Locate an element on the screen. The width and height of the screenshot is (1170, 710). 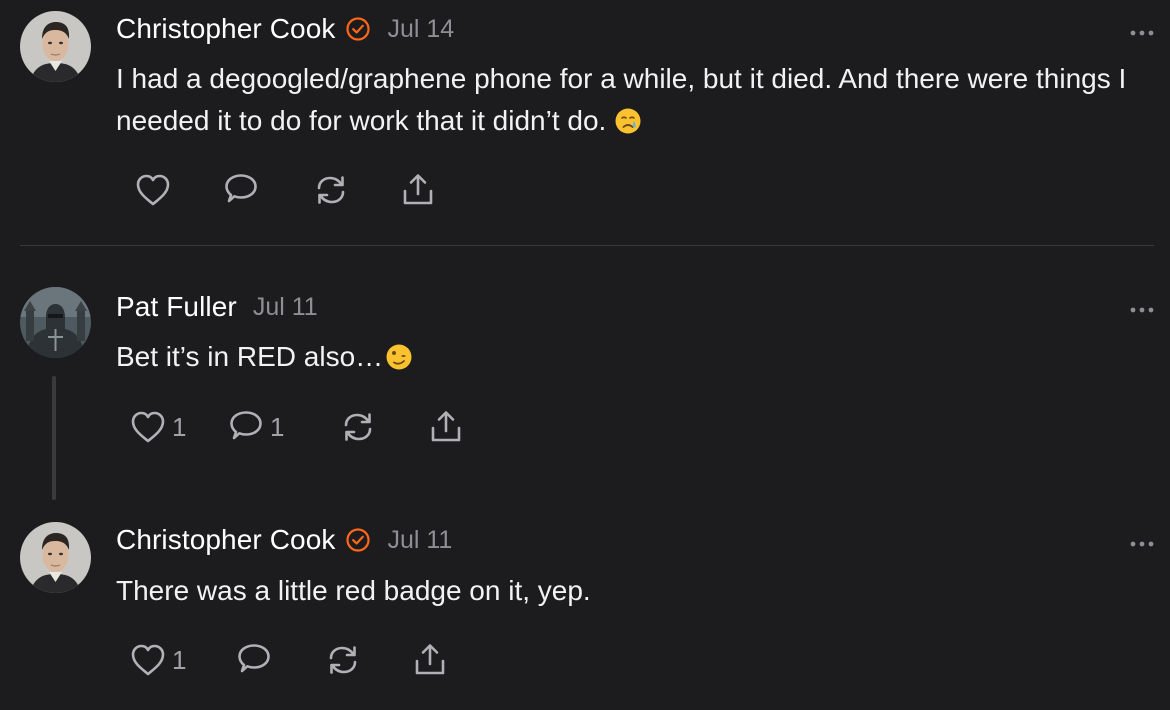
comment-header: Christopher Cook Jul 14 is located at coordinates (285, 29).